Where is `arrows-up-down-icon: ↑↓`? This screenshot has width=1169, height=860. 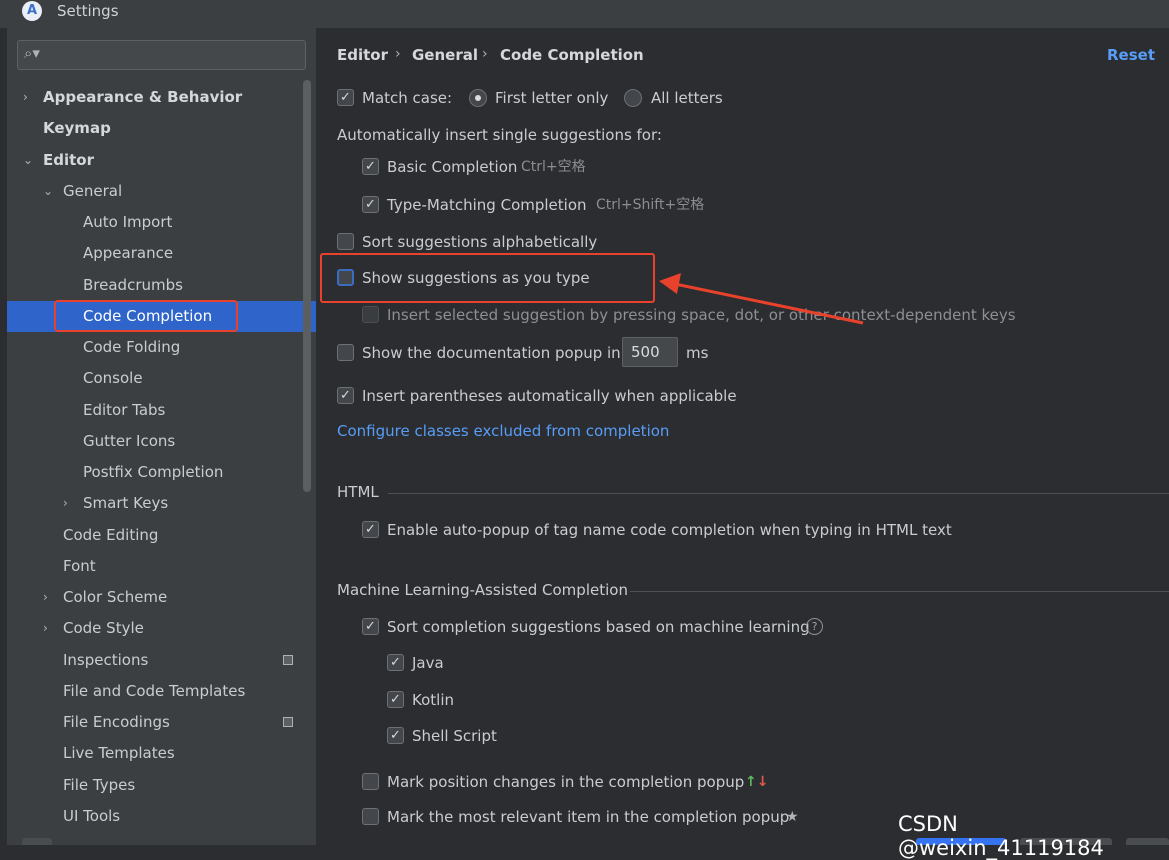
arrows-up-down-icon: ↑↓ is located at coordinates (757, 782).